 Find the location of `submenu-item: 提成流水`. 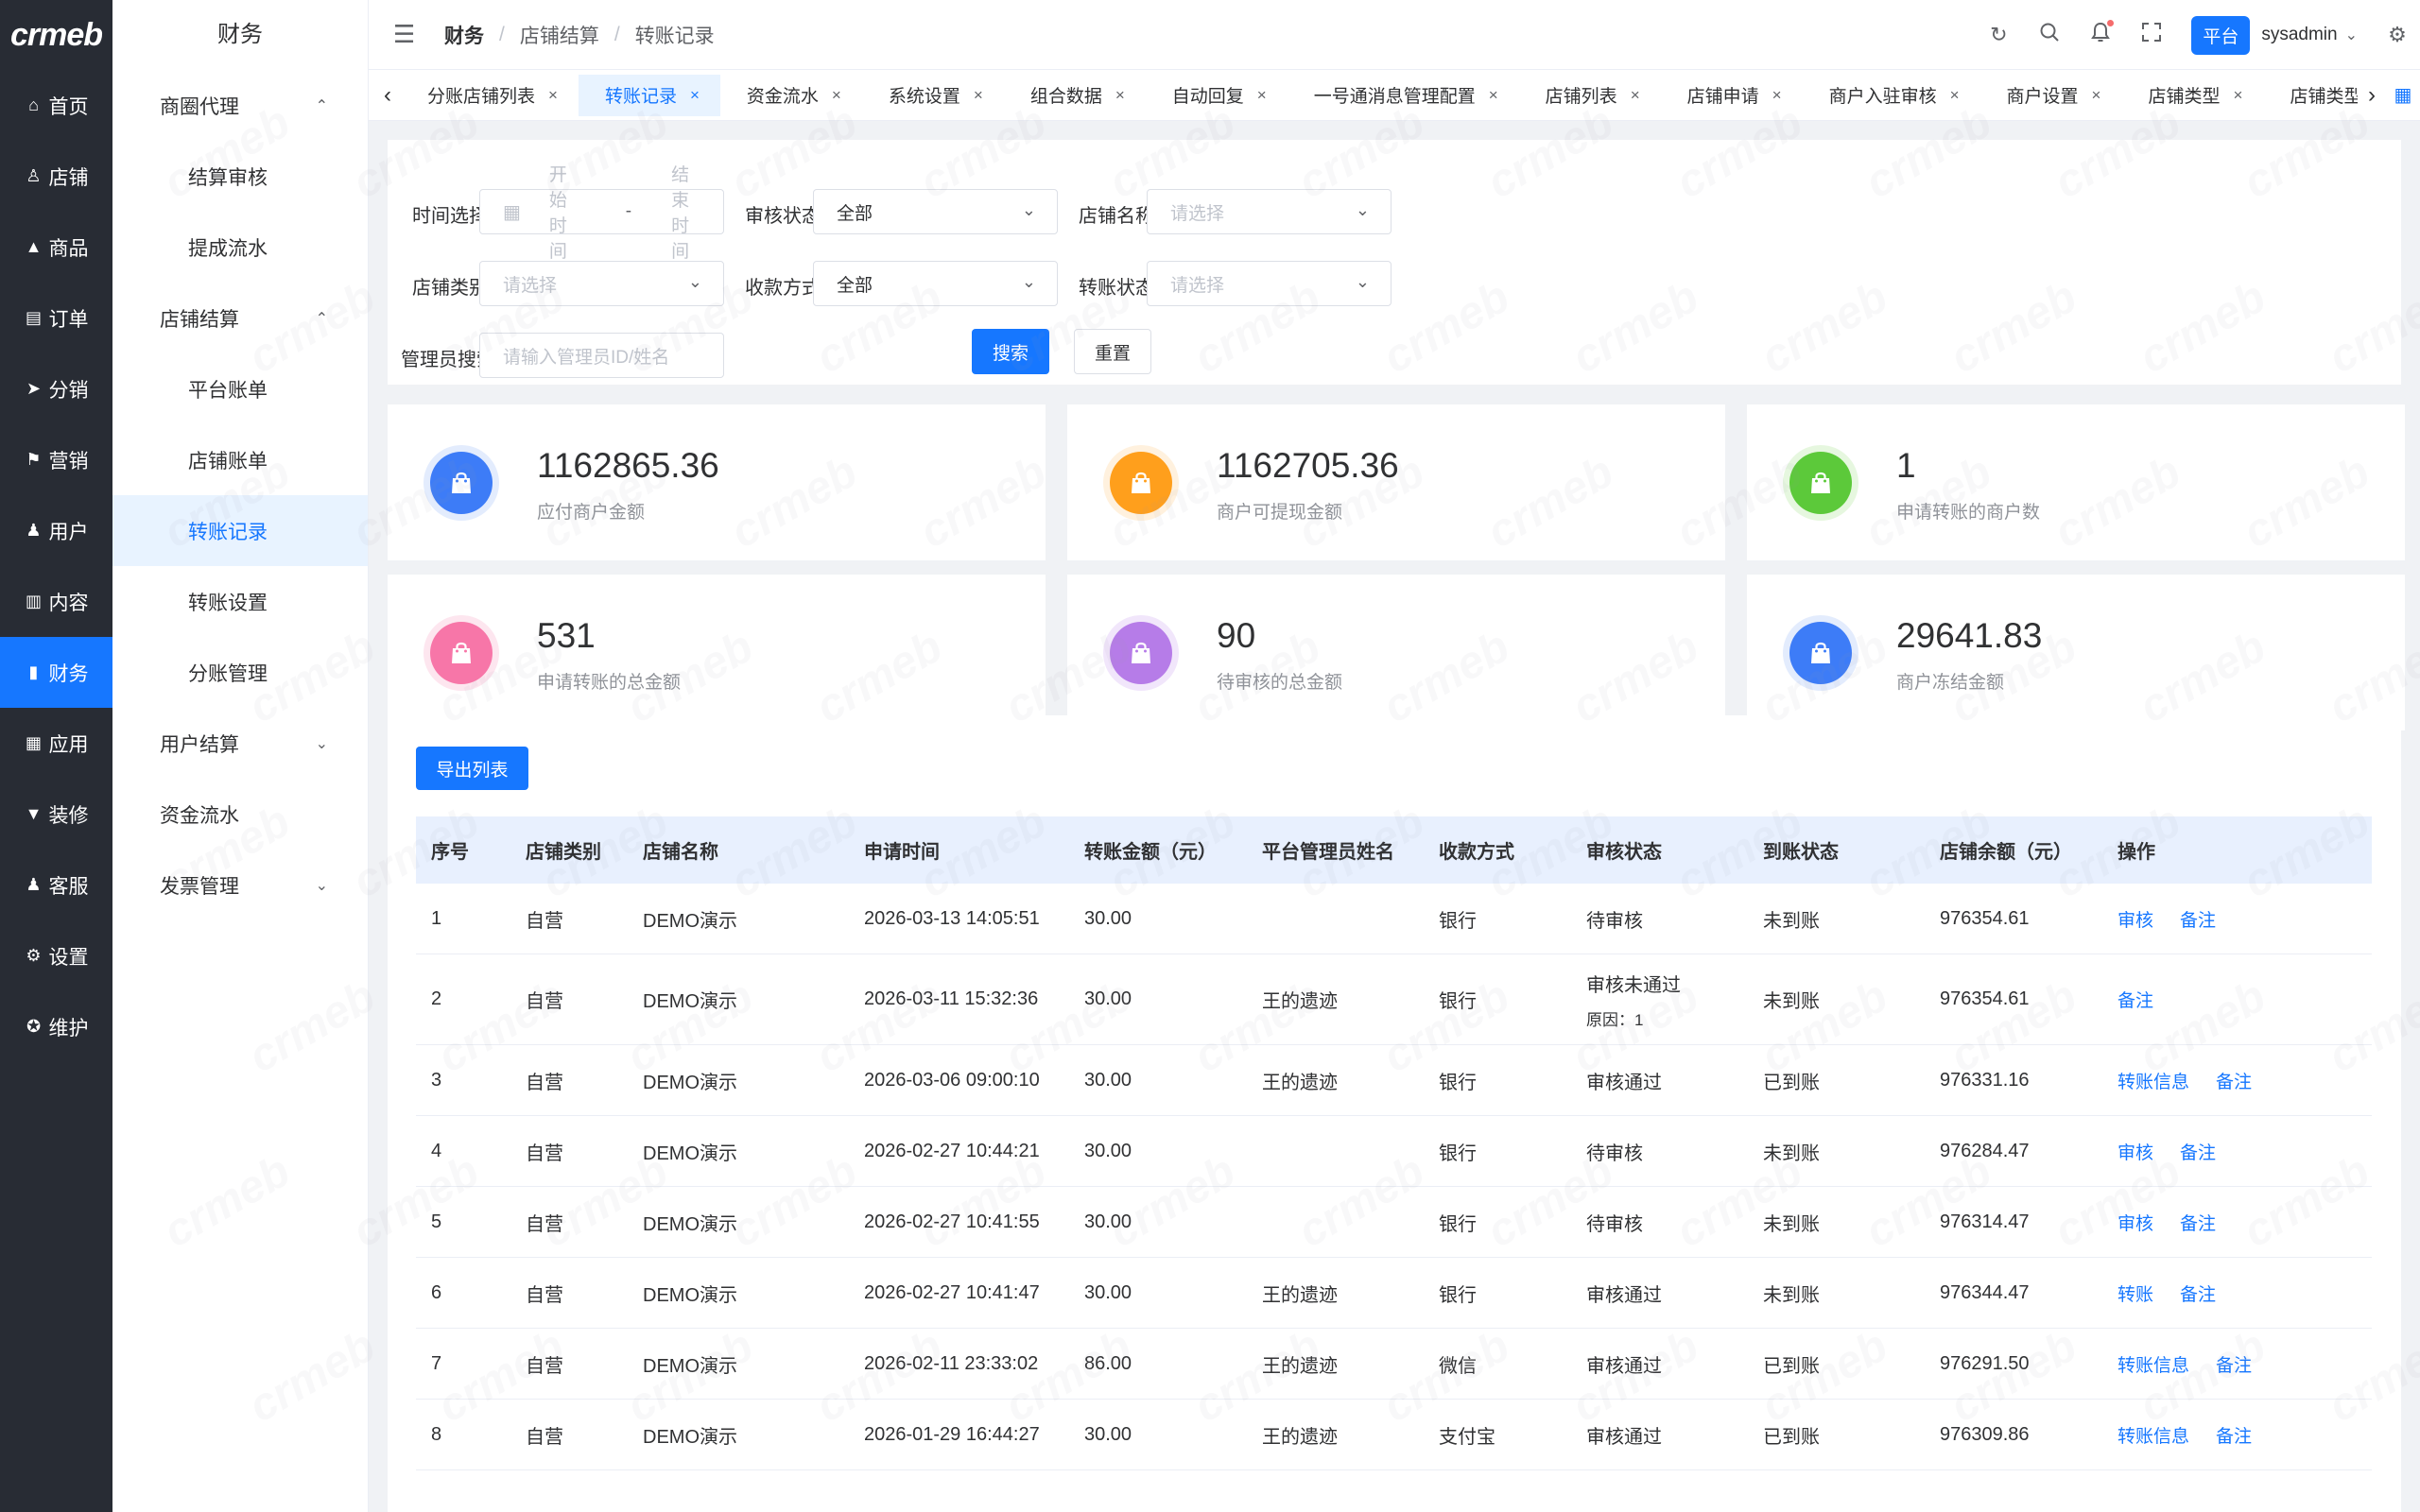

submenu-item: 提成流水 is located at coordinates (240, 247).